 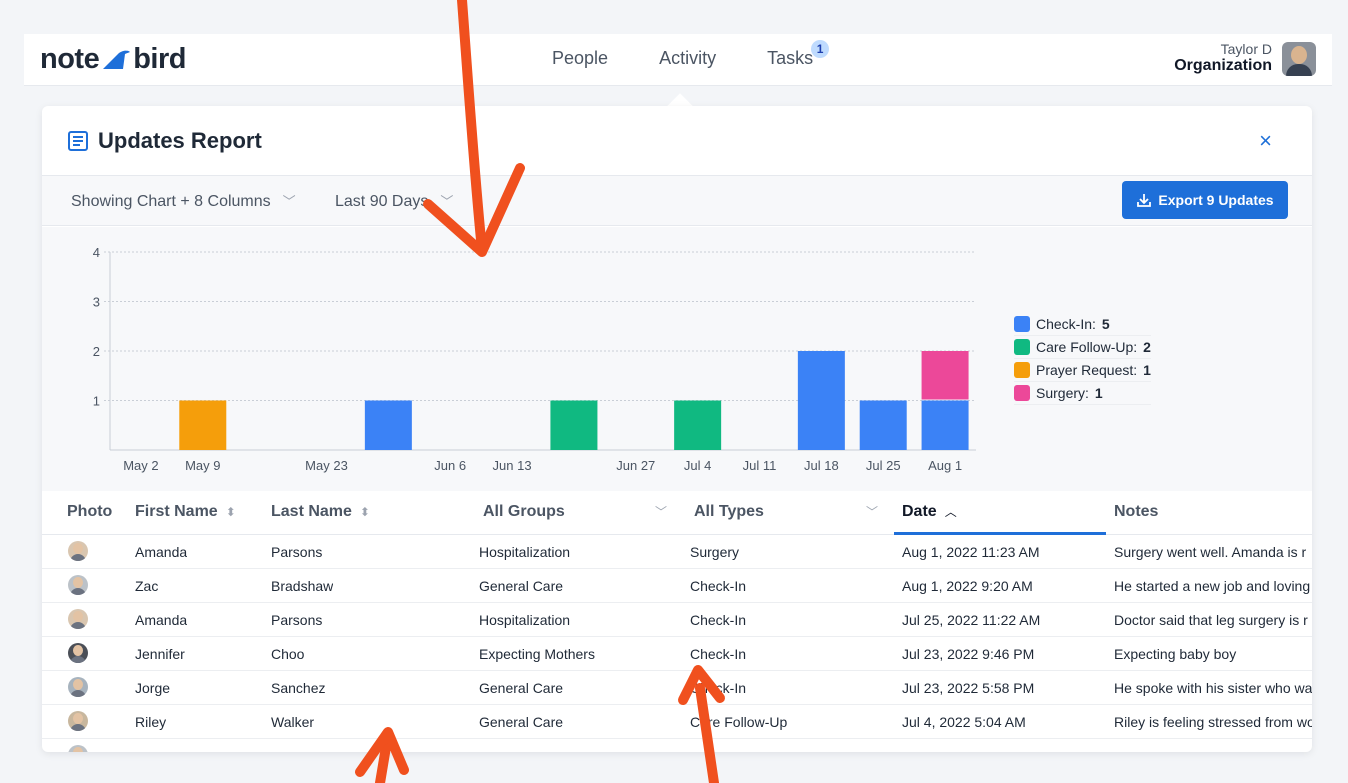 I want to click on legend-count: 5, so click(x=1105, y=324).